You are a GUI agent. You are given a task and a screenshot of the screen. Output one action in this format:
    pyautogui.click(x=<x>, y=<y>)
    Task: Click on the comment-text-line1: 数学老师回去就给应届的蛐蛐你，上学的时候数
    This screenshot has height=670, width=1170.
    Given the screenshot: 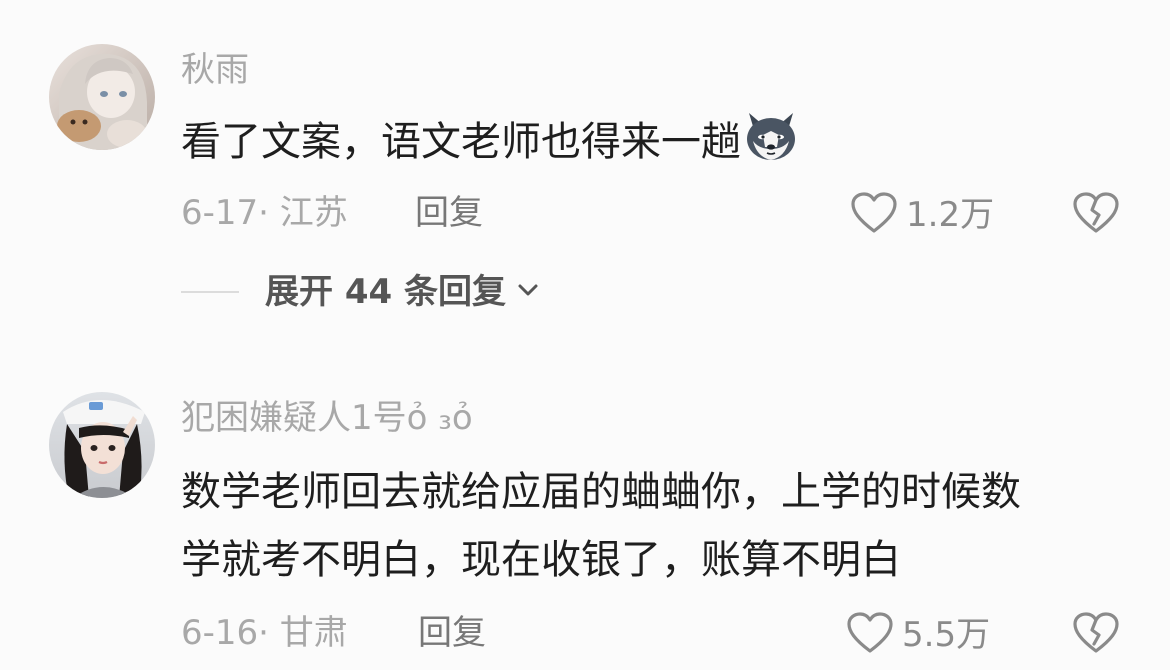 What is the action you would take?
    pyautogui.click(x=601, y=492)
    